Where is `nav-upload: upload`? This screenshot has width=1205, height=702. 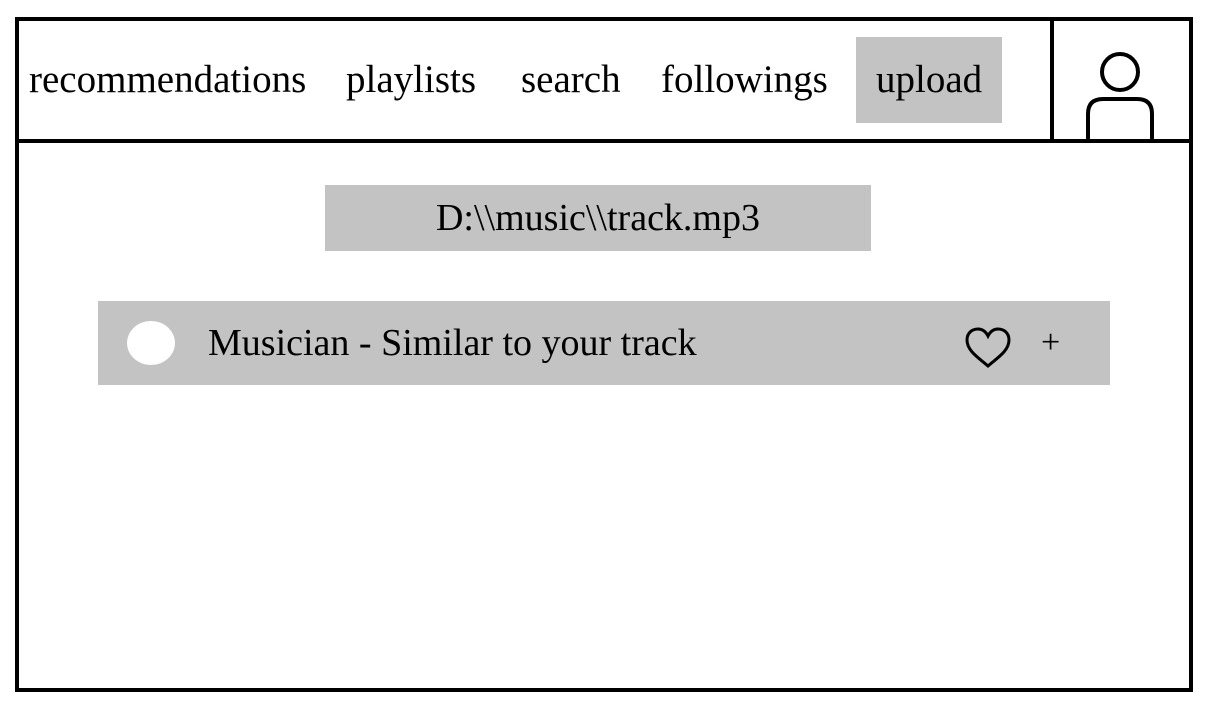
nav-upload: upload is located at coordinates (929, 80).